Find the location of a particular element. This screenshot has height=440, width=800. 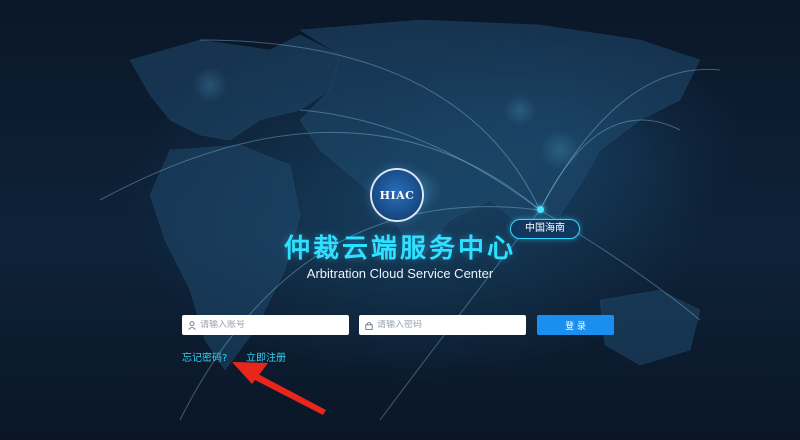

logo-text: HIAC is located at coordinates (397, 195).